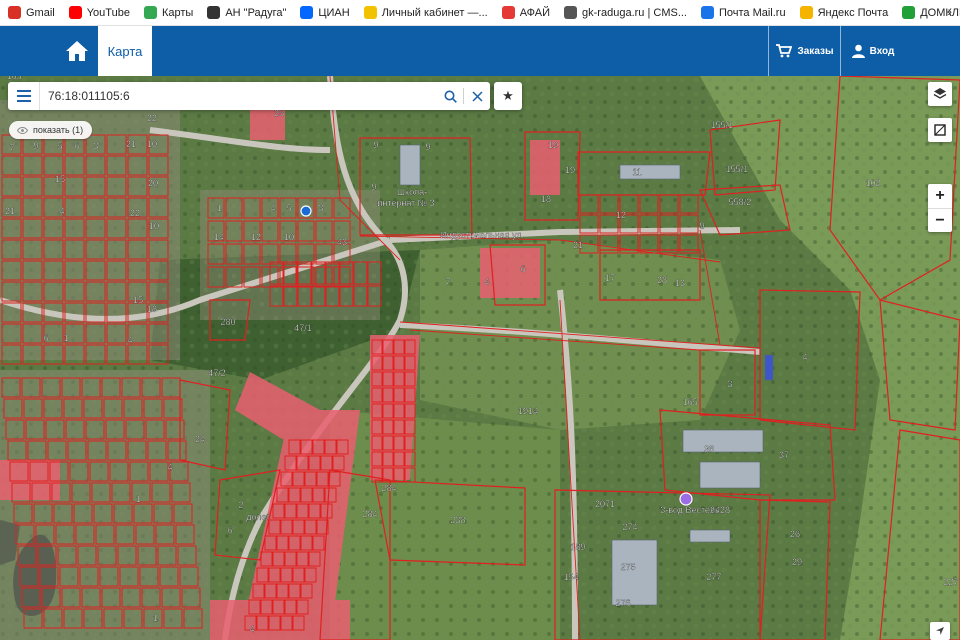 The width and height of the screenshot is (960, 640). What do you see at coordinates (940, 220) in the screenshot?
I see `zoom-out-button: −` at bounding box center [940, 220].